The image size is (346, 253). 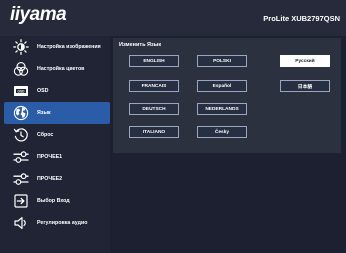 I want to click on language-option-nederlands: NEDERLANDS, so click(x=222, y=109).